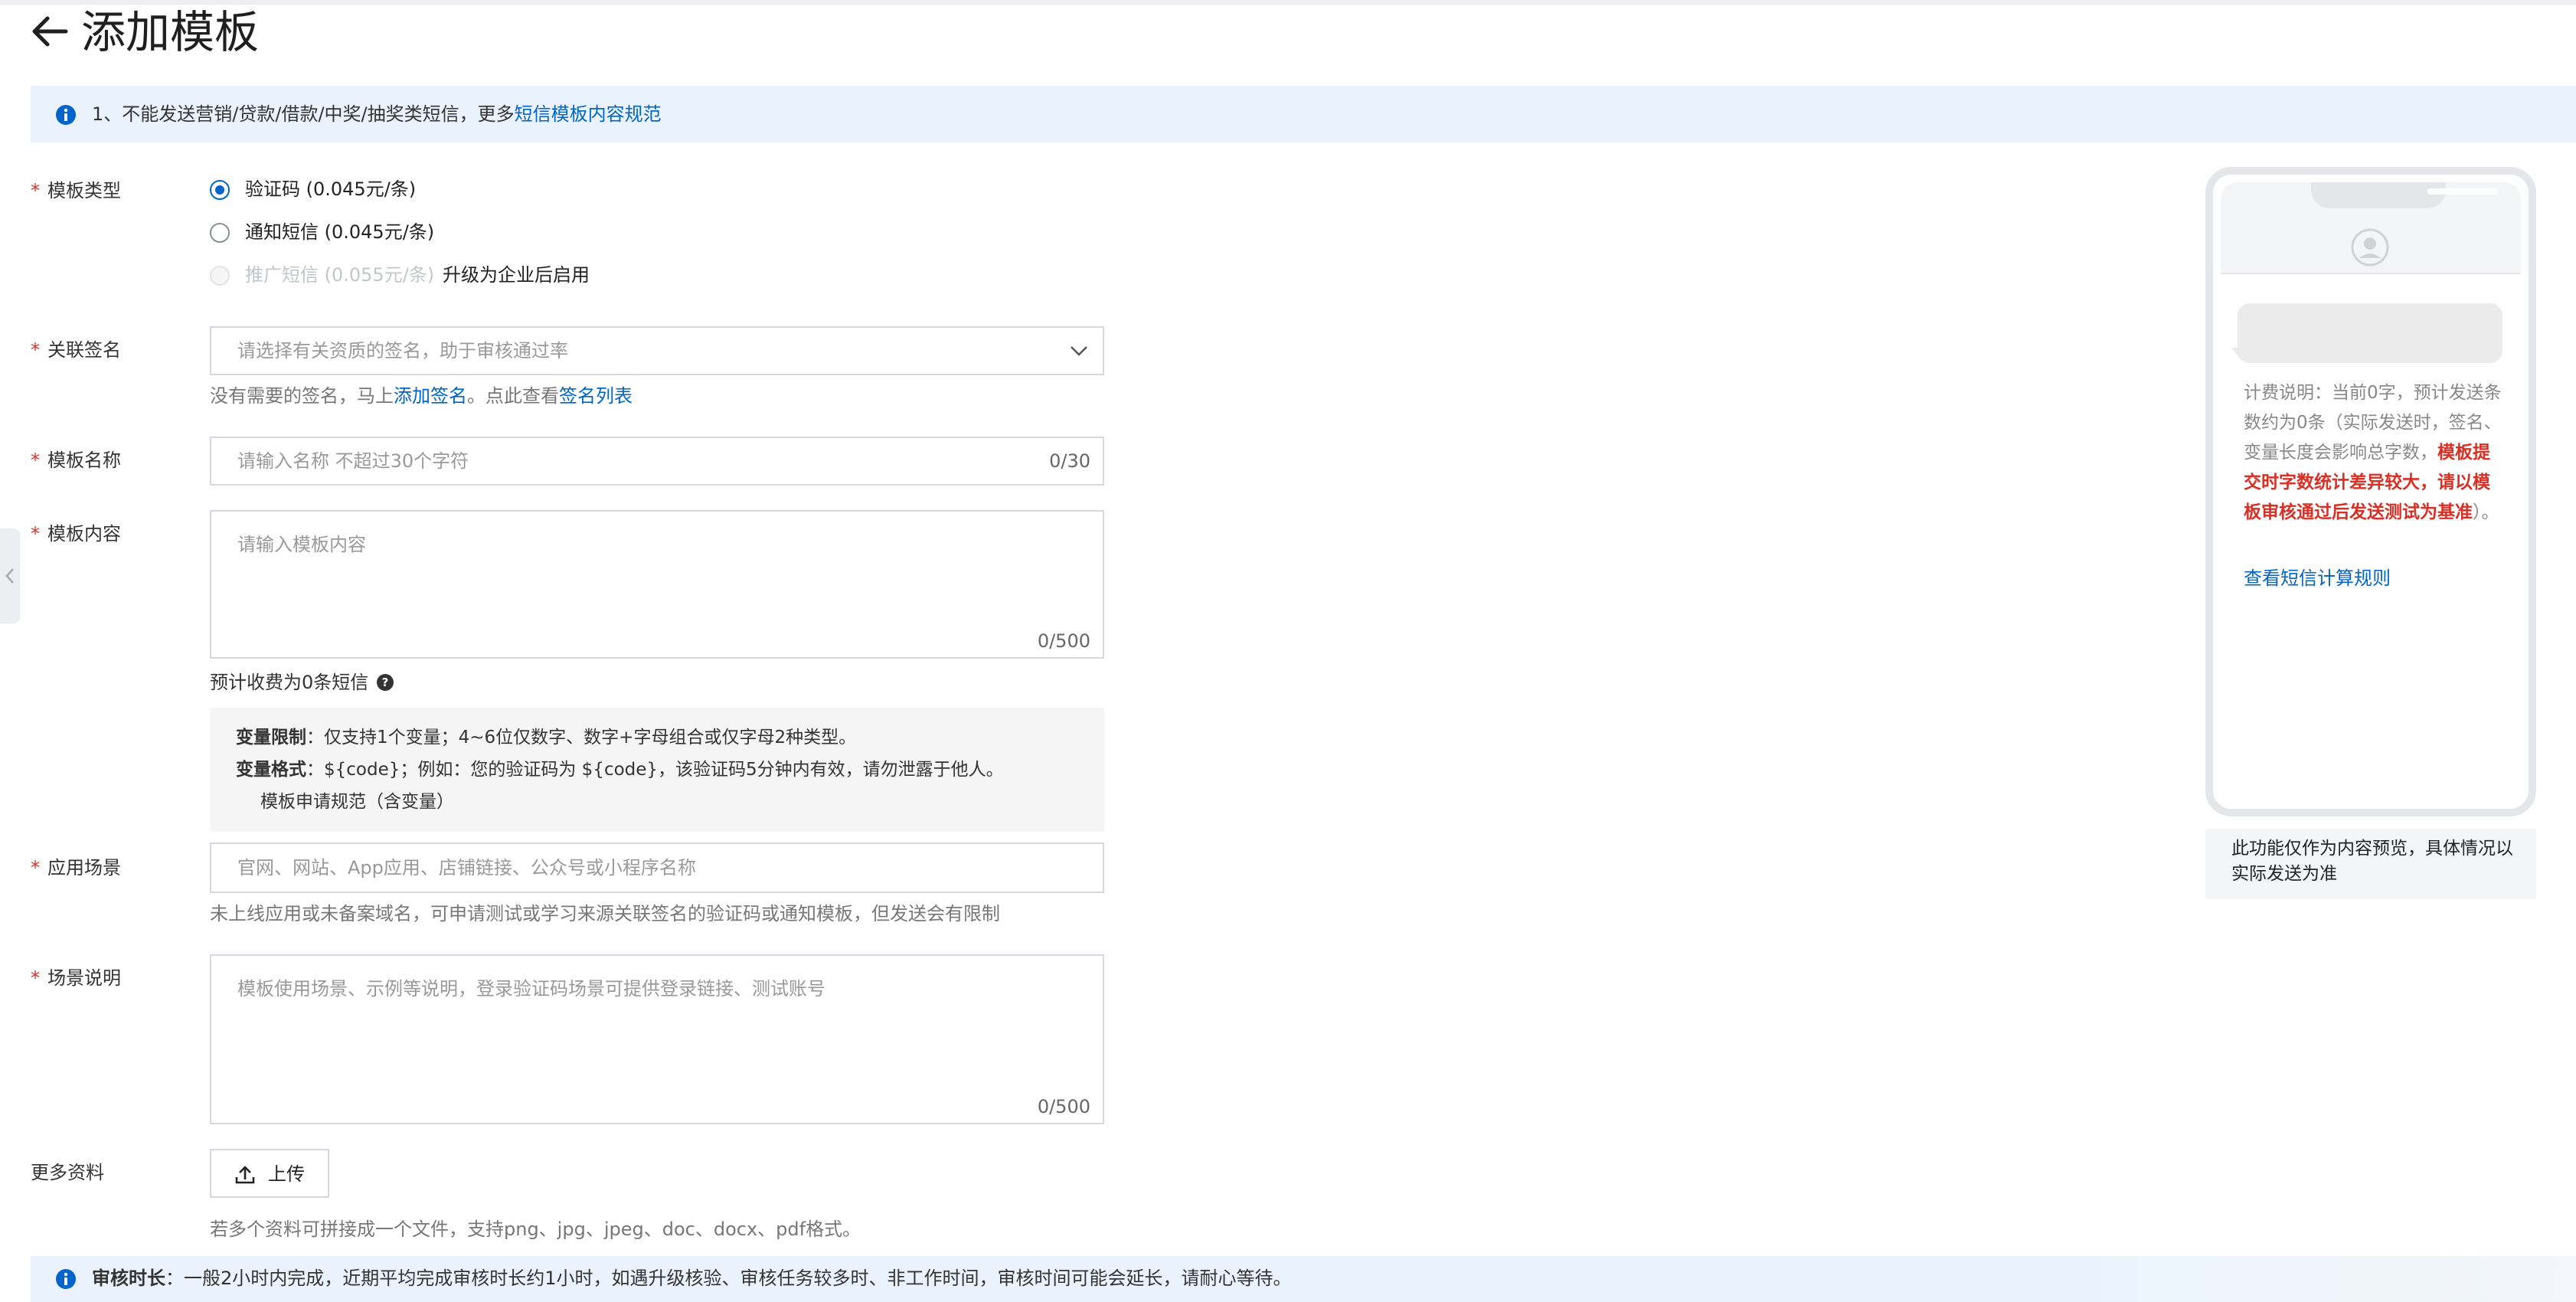 The image size is (2576, 1302). I want to click on template-name-input: 请输入名称 不超过30个字符 0/30, so click(657, 461).